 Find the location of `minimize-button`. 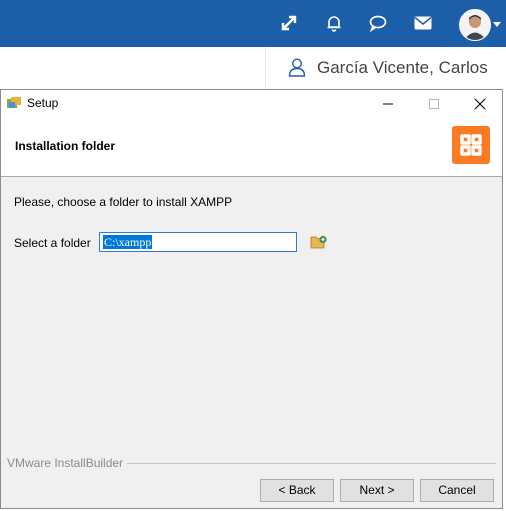

minimize-button is located at coordinates (388, 103).